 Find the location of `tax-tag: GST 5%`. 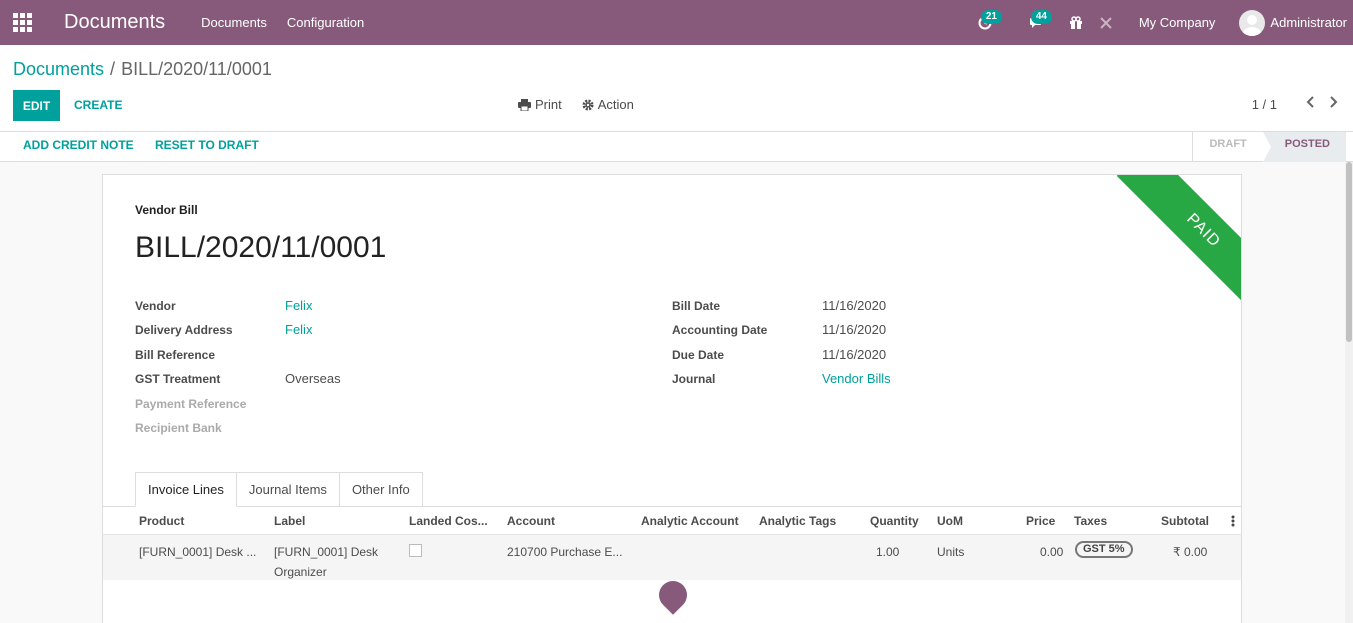

tax-tag: GST 5% is located at coordinates (1104, 549).